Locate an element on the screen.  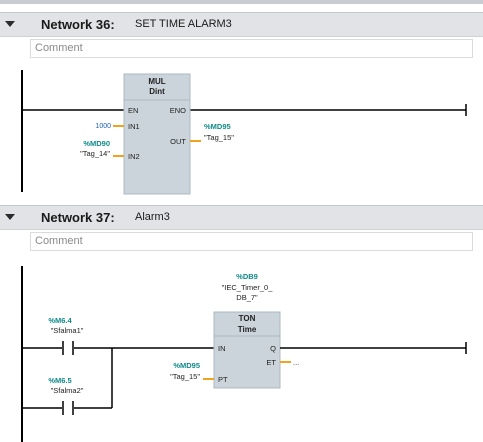
contact2-address: %M6.5 is located at coordinates (59, 380).